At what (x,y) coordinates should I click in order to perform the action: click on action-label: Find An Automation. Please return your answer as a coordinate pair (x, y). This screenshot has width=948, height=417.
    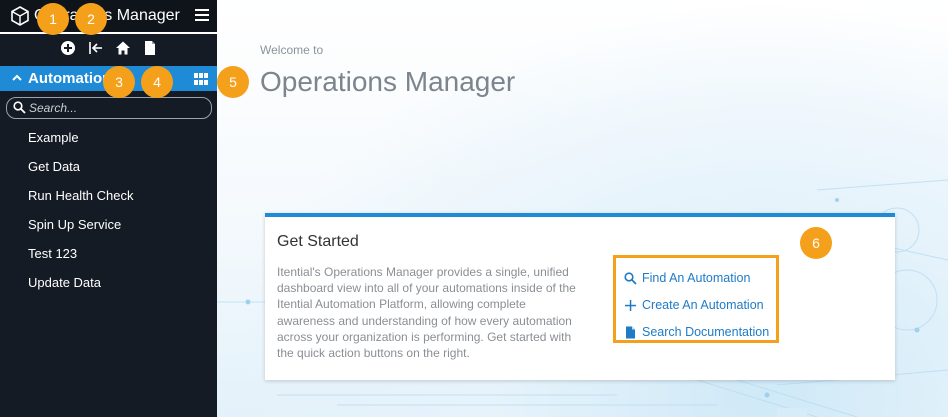
    Looking at the image, I should click on (696, 278).